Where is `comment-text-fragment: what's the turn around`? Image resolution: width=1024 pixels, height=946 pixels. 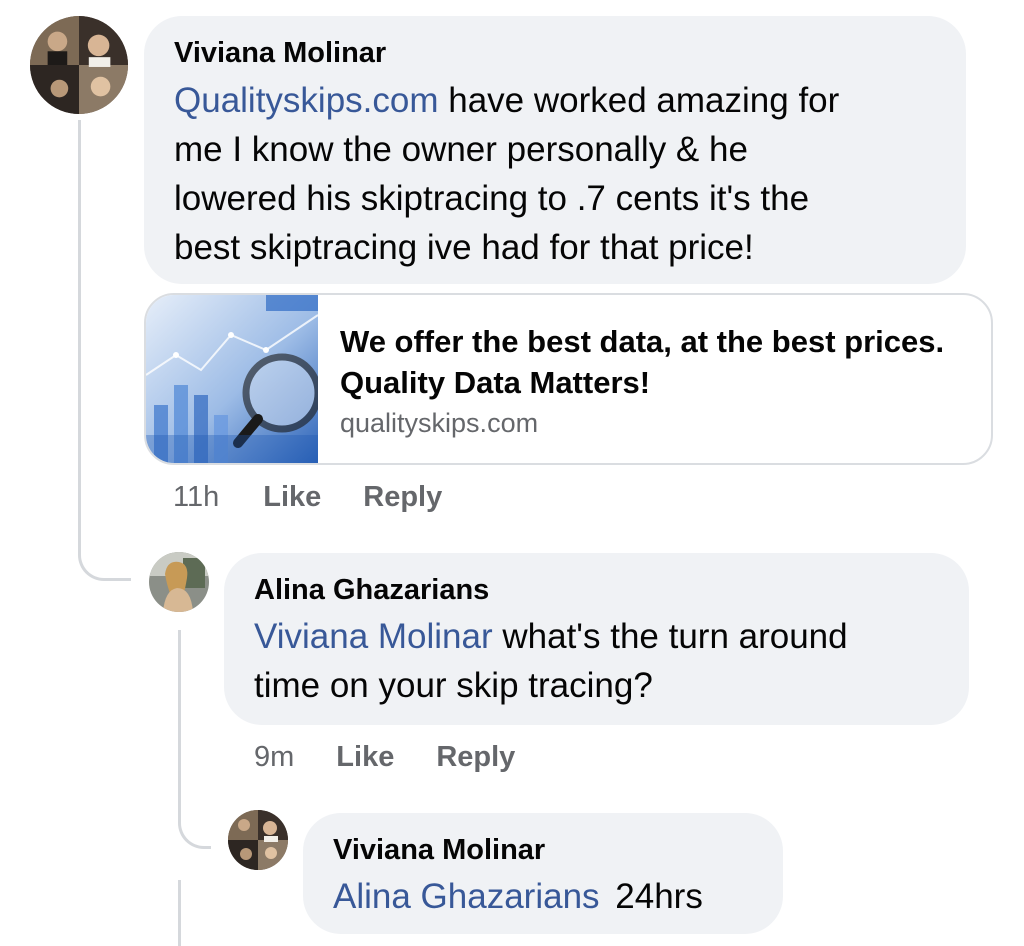 comment-text-fragment: what's the turn around is located at coordinates (670, 636).